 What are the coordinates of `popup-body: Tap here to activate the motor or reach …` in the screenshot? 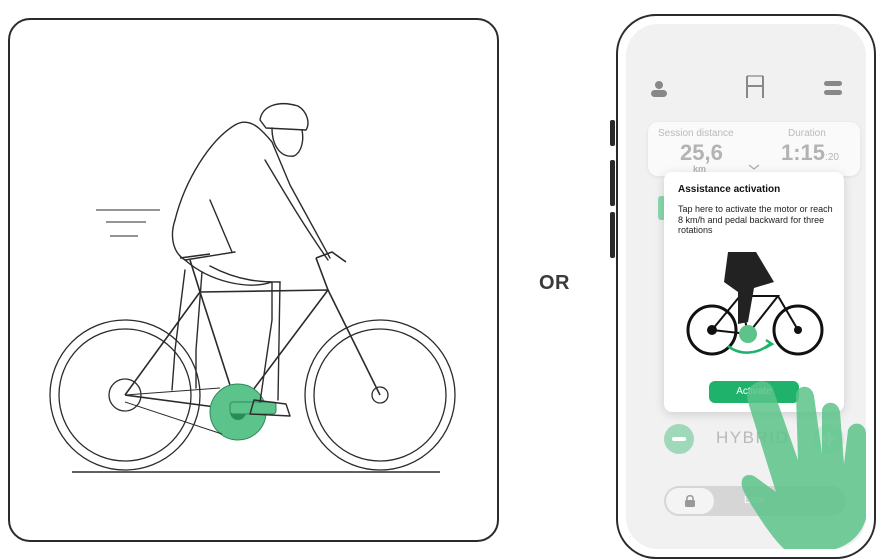 It's located at (755, 219).